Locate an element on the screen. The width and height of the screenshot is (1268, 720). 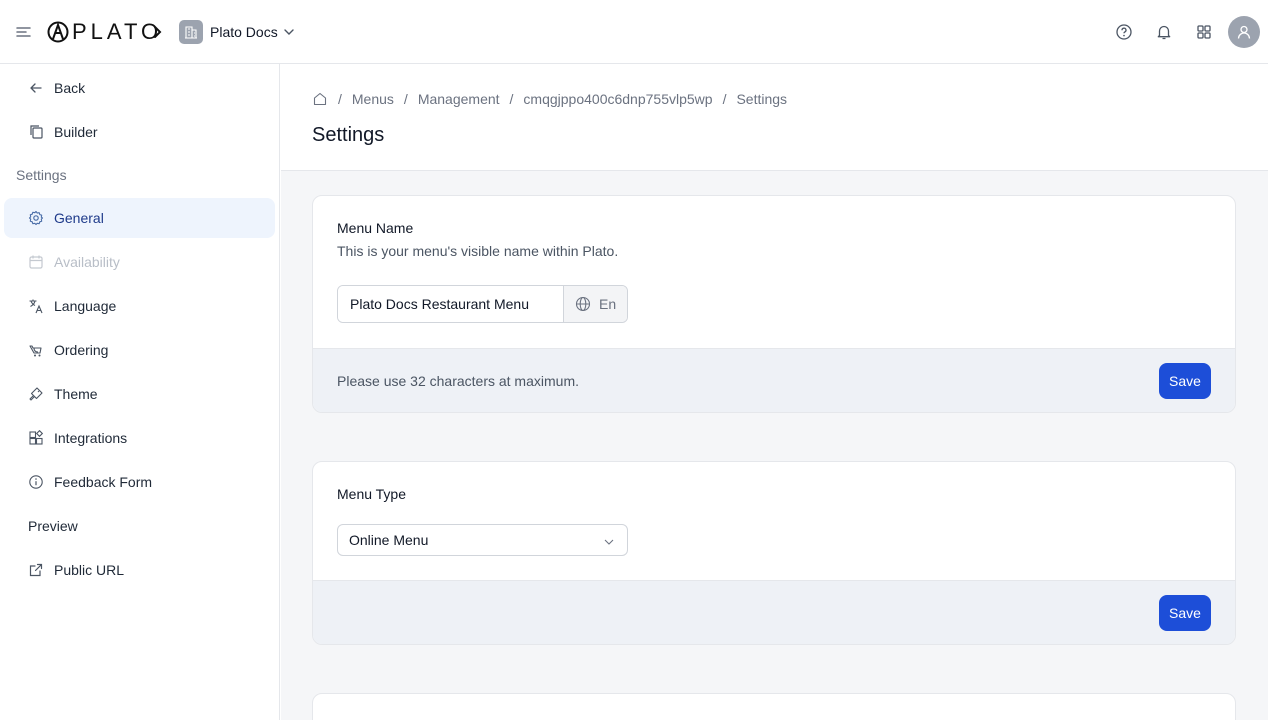
sidebar-item-builder: Builder is located at coordinates (139, 132).